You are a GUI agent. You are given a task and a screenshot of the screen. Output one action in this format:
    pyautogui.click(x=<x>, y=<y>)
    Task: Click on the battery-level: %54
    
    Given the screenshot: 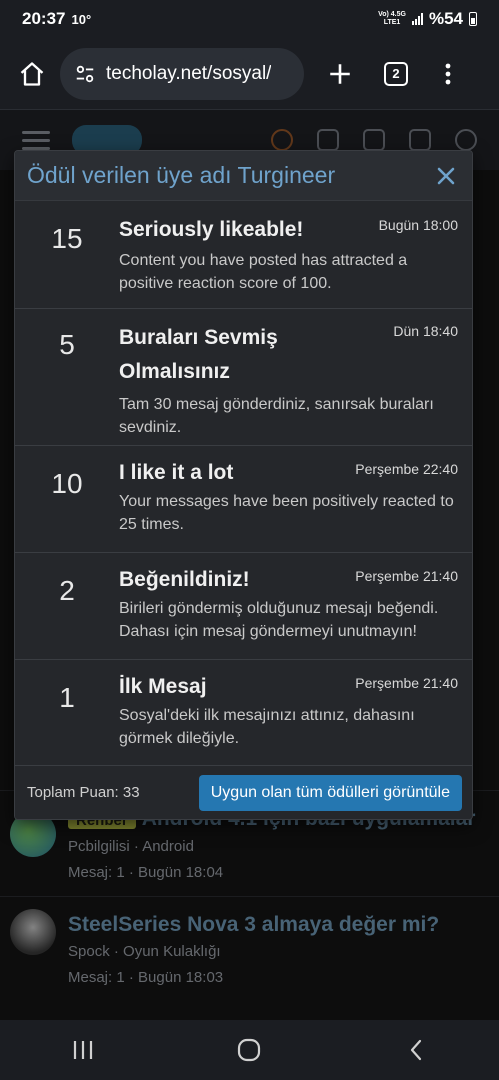 What is the action you would take?
    pyautogui.click(x=445, y=18)
    